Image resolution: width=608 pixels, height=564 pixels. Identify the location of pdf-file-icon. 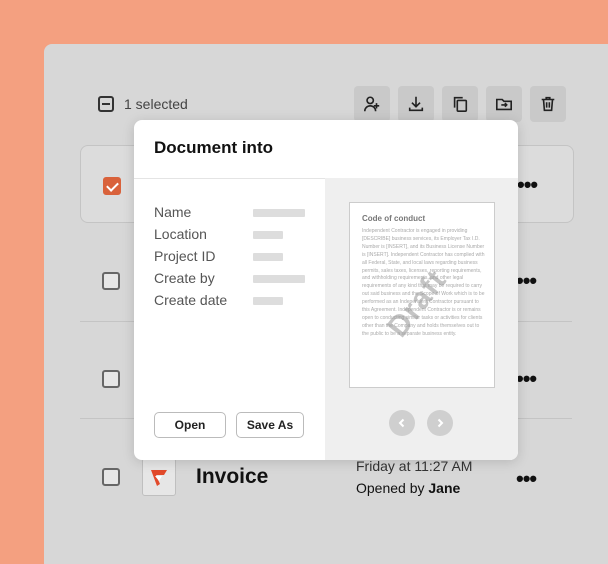
(159, 477).